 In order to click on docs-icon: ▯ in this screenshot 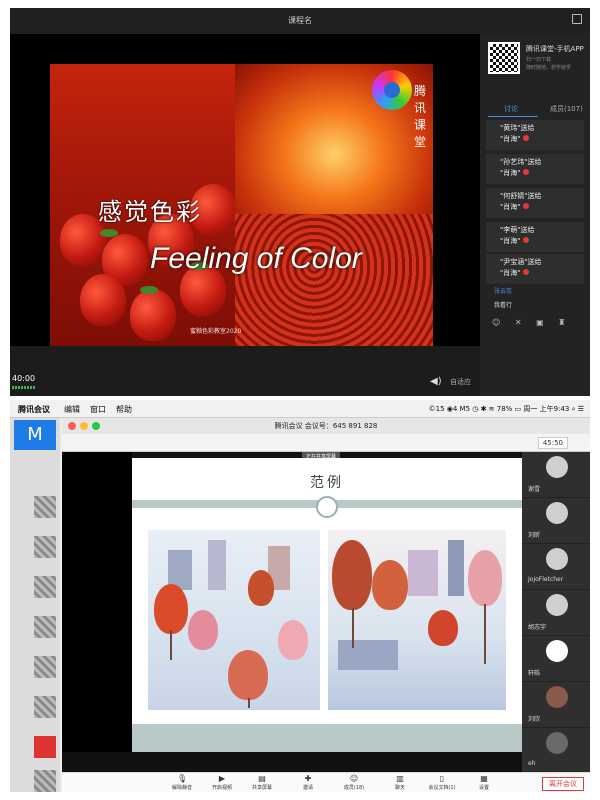, I will do `click(442, 778)`.